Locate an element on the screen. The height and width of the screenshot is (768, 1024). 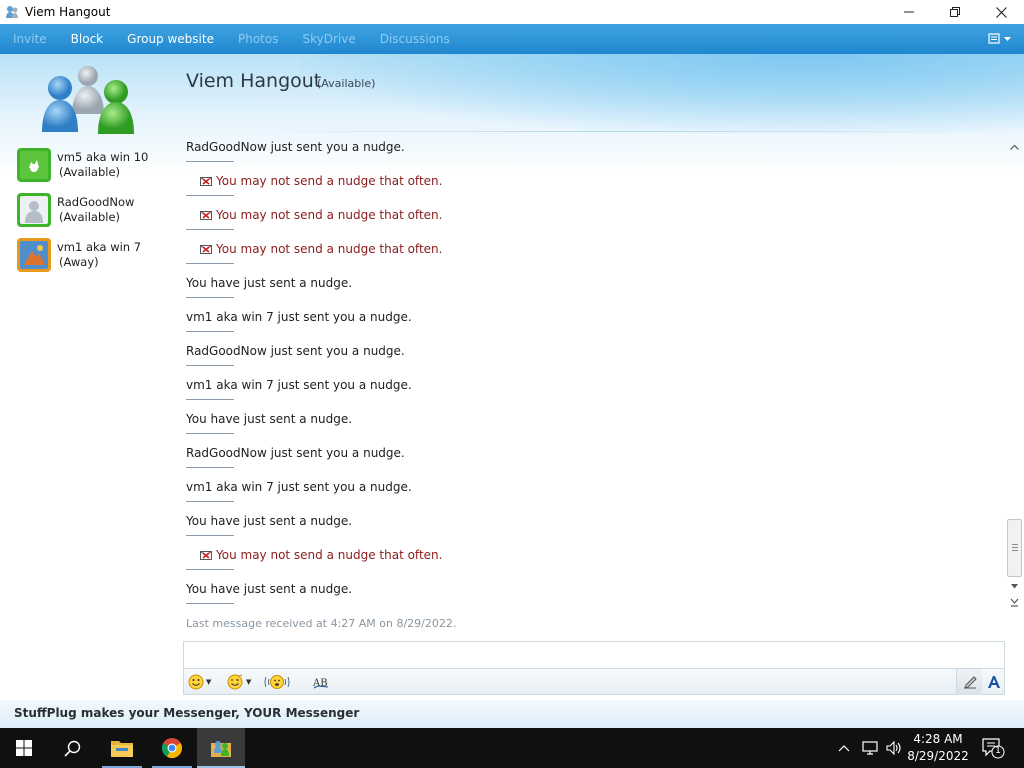
contact-item: RadGoodNow (Available) is located at coordinates (97, 211).